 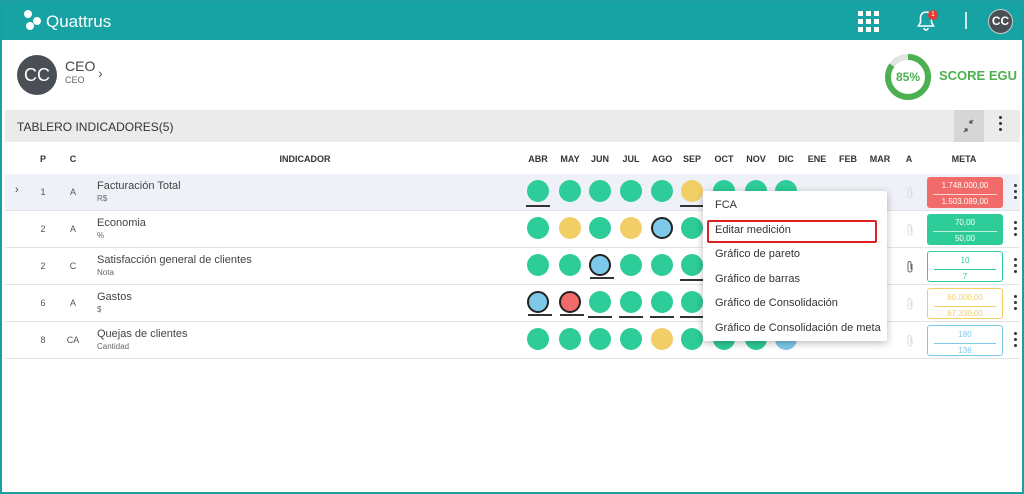 What do you see at coordinates (139, 186) in the screenshot?
I see `indicator-name: Facturación Total` at bounding box center [139, 186].